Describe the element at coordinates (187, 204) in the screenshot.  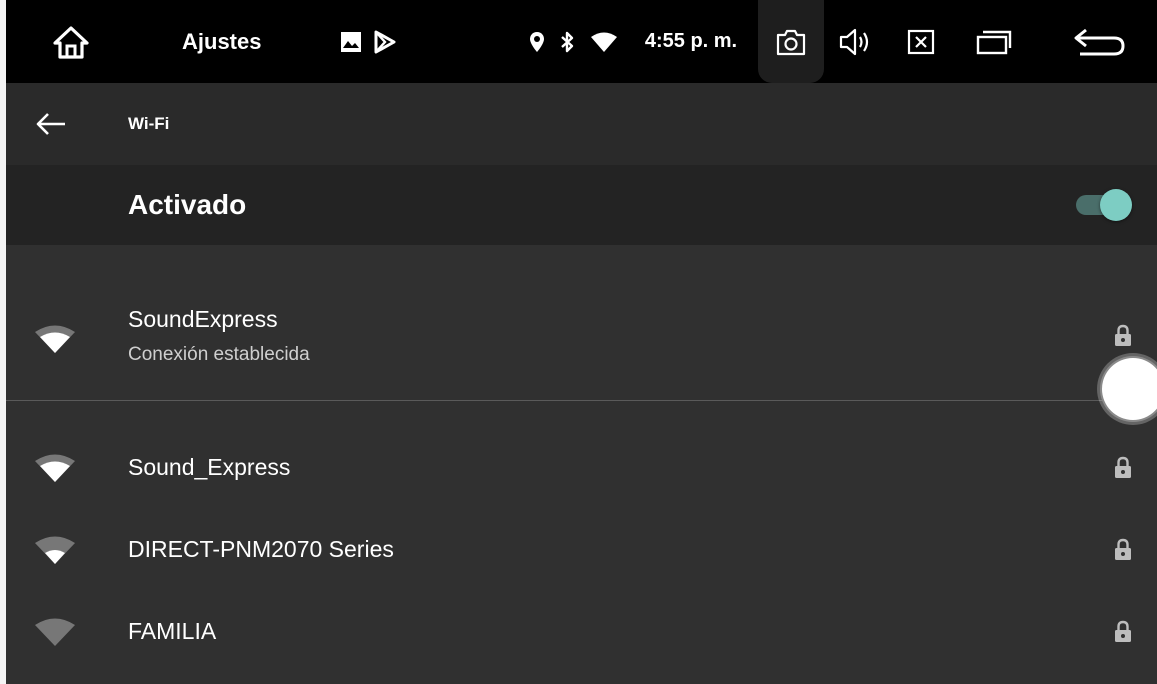
I see `master-switch-label: Activado` at that location.